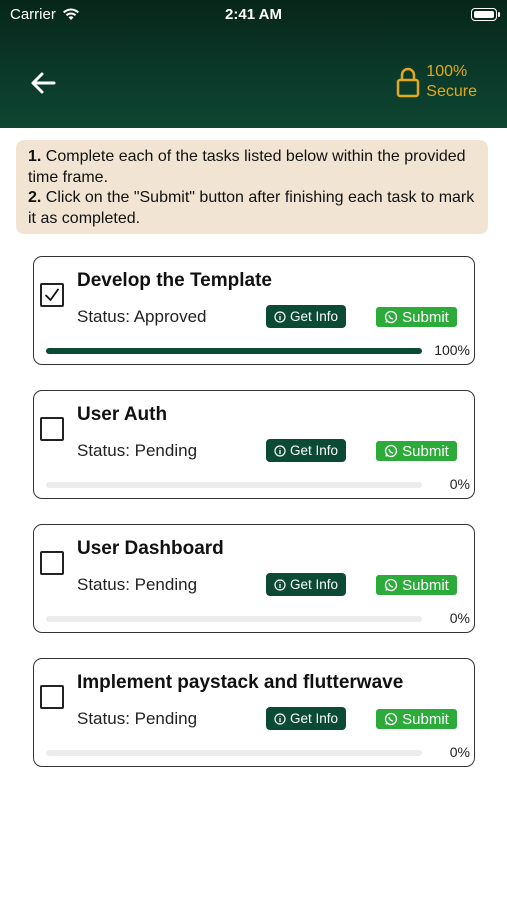 The width and height of the screenshot is (507, 900). What do you see at coordinates (240, 682) in the screenshot?
I see `task-title: Implement paystack and flutterwave` at bounding box center [240, 682].